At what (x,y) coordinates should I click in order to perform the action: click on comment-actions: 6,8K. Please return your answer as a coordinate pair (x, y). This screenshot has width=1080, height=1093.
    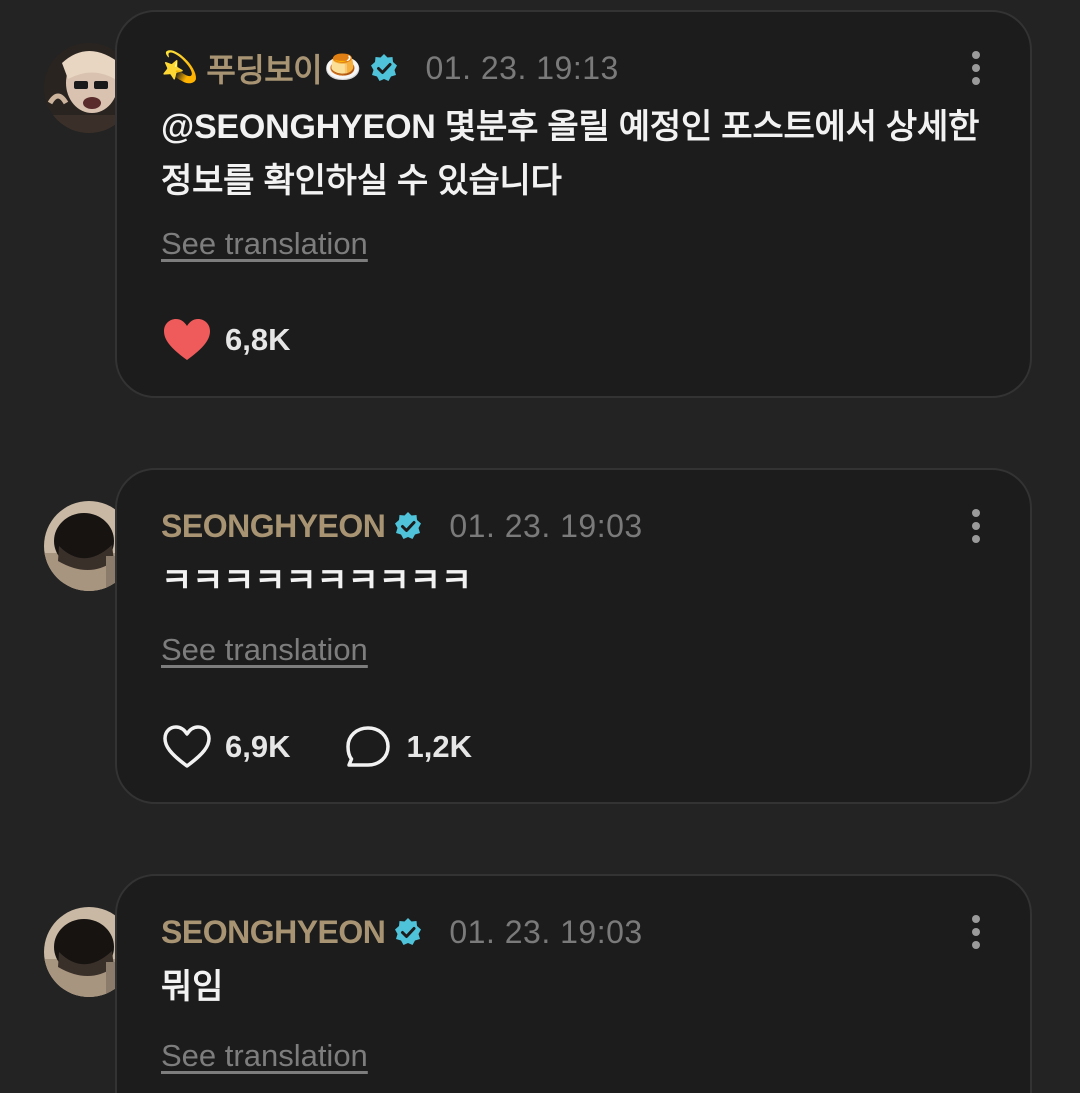
    Looking at the image, I should click on (251, 340).